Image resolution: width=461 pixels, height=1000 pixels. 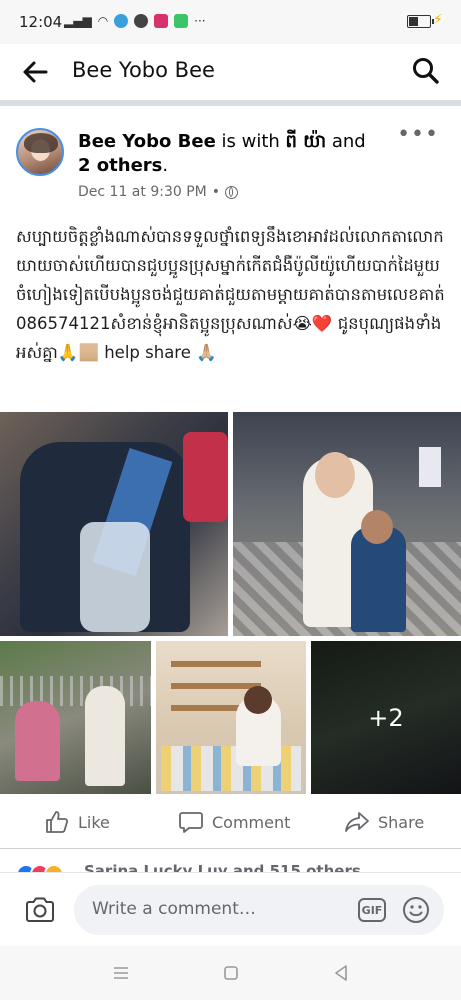 I want to click on status-icons: ▂▄▆ ◠ ···, so click(x=135, y=21).